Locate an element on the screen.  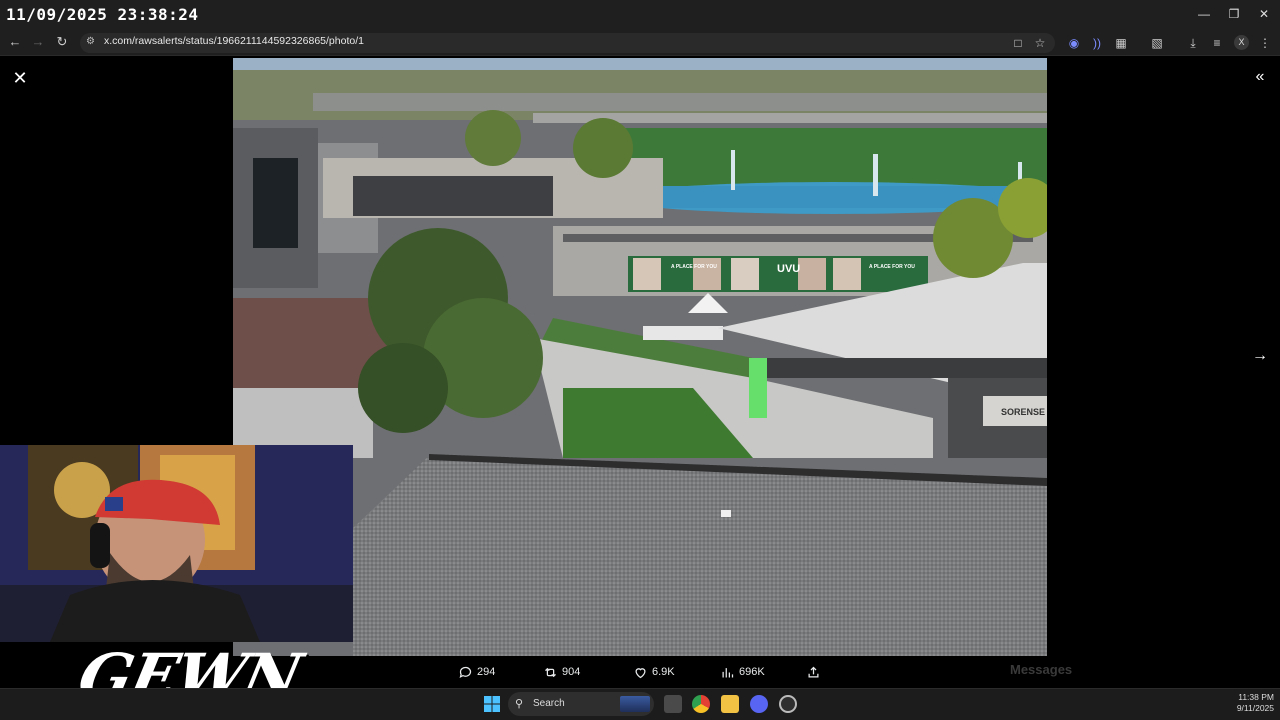
like-count: 6.9K is located at coordinates (663, 672).